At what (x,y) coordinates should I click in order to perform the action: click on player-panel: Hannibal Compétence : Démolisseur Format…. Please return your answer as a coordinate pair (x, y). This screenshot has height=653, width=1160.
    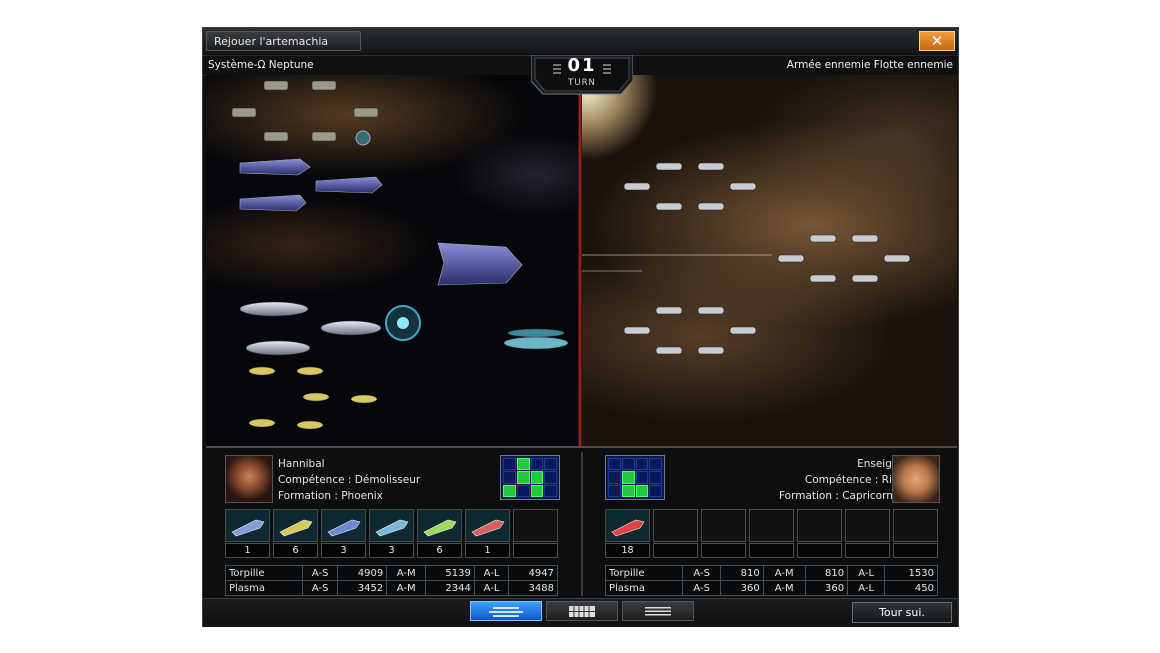
    Looking at the image, I should click on (399, 524).